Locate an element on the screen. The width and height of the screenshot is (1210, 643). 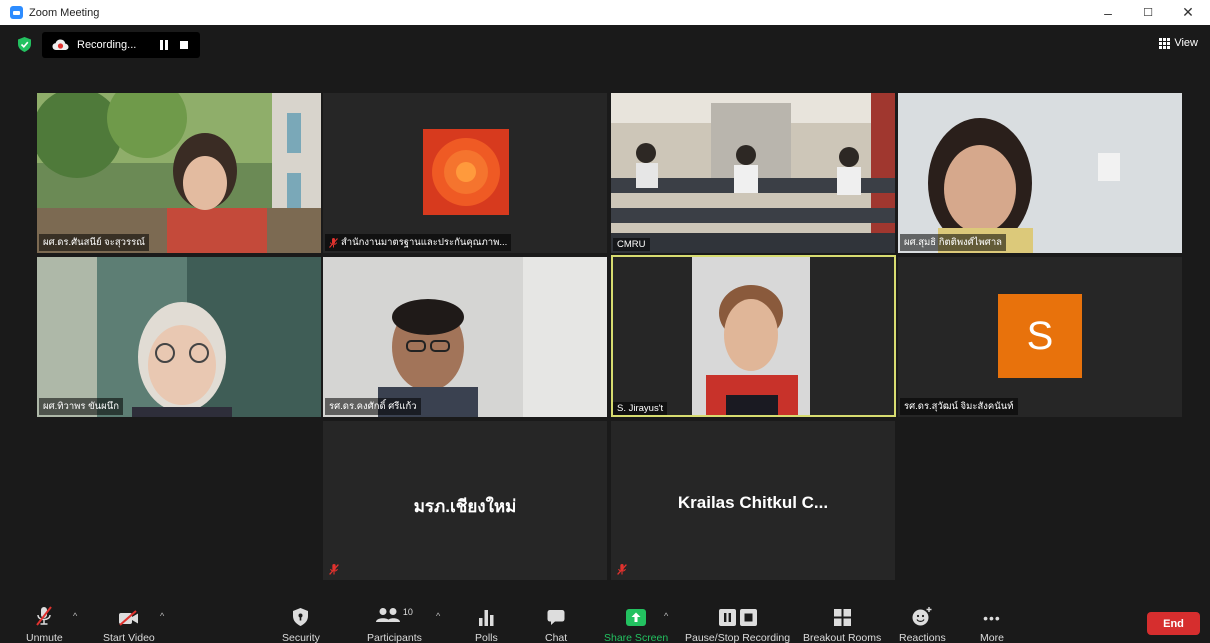
share-screen-button: Share Screen is located at coordinates (636, 623).